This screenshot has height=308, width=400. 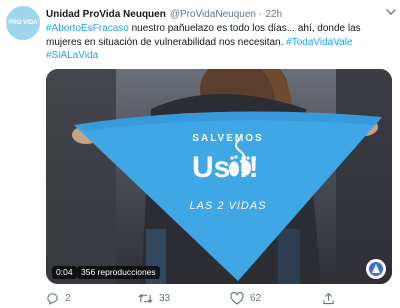 I want to click on heart-icon, so click(x=237, y=298).